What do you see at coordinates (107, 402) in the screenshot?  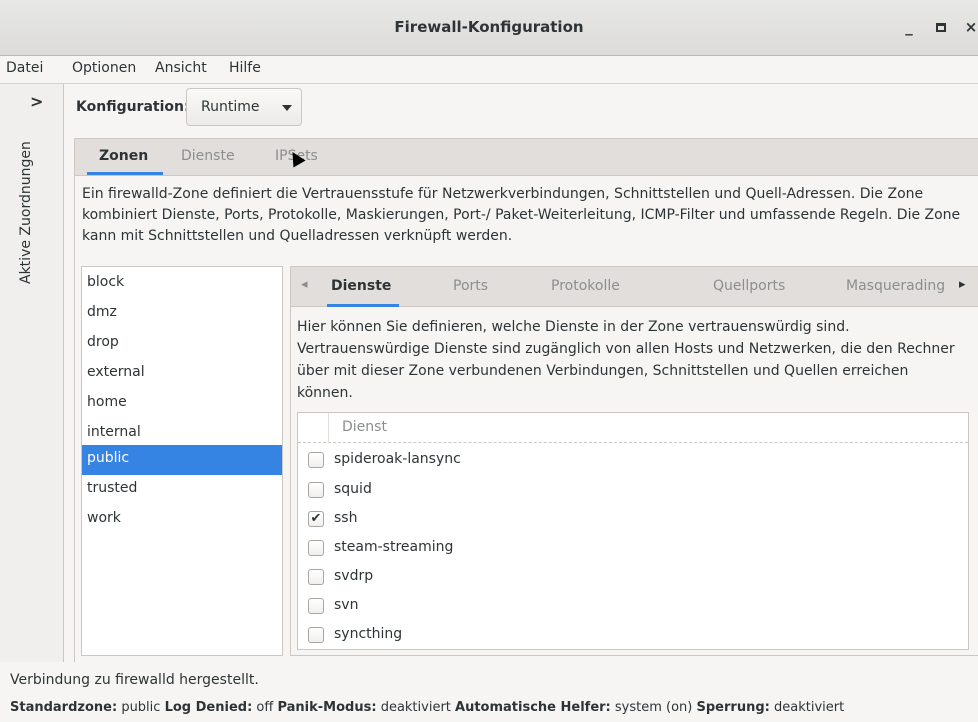 I see `zone-item-label: home` at bounding box center [107, 402].